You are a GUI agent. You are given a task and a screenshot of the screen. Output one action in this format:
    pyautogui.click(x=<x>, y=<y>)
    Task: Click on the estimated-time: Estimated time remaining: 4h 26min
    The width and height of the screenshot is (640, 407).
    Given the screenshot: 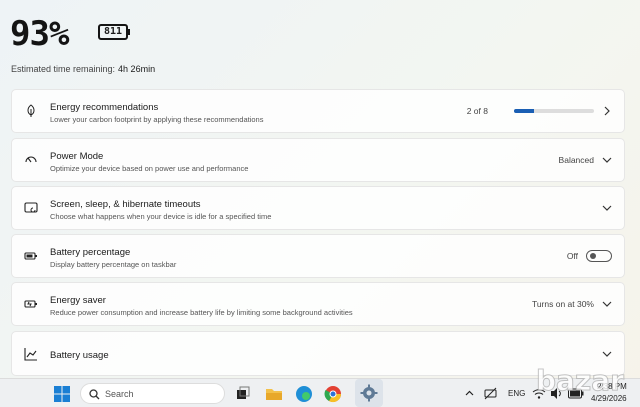 What is the action you would take?
    pyautogui.click(x=83, y=69)
    